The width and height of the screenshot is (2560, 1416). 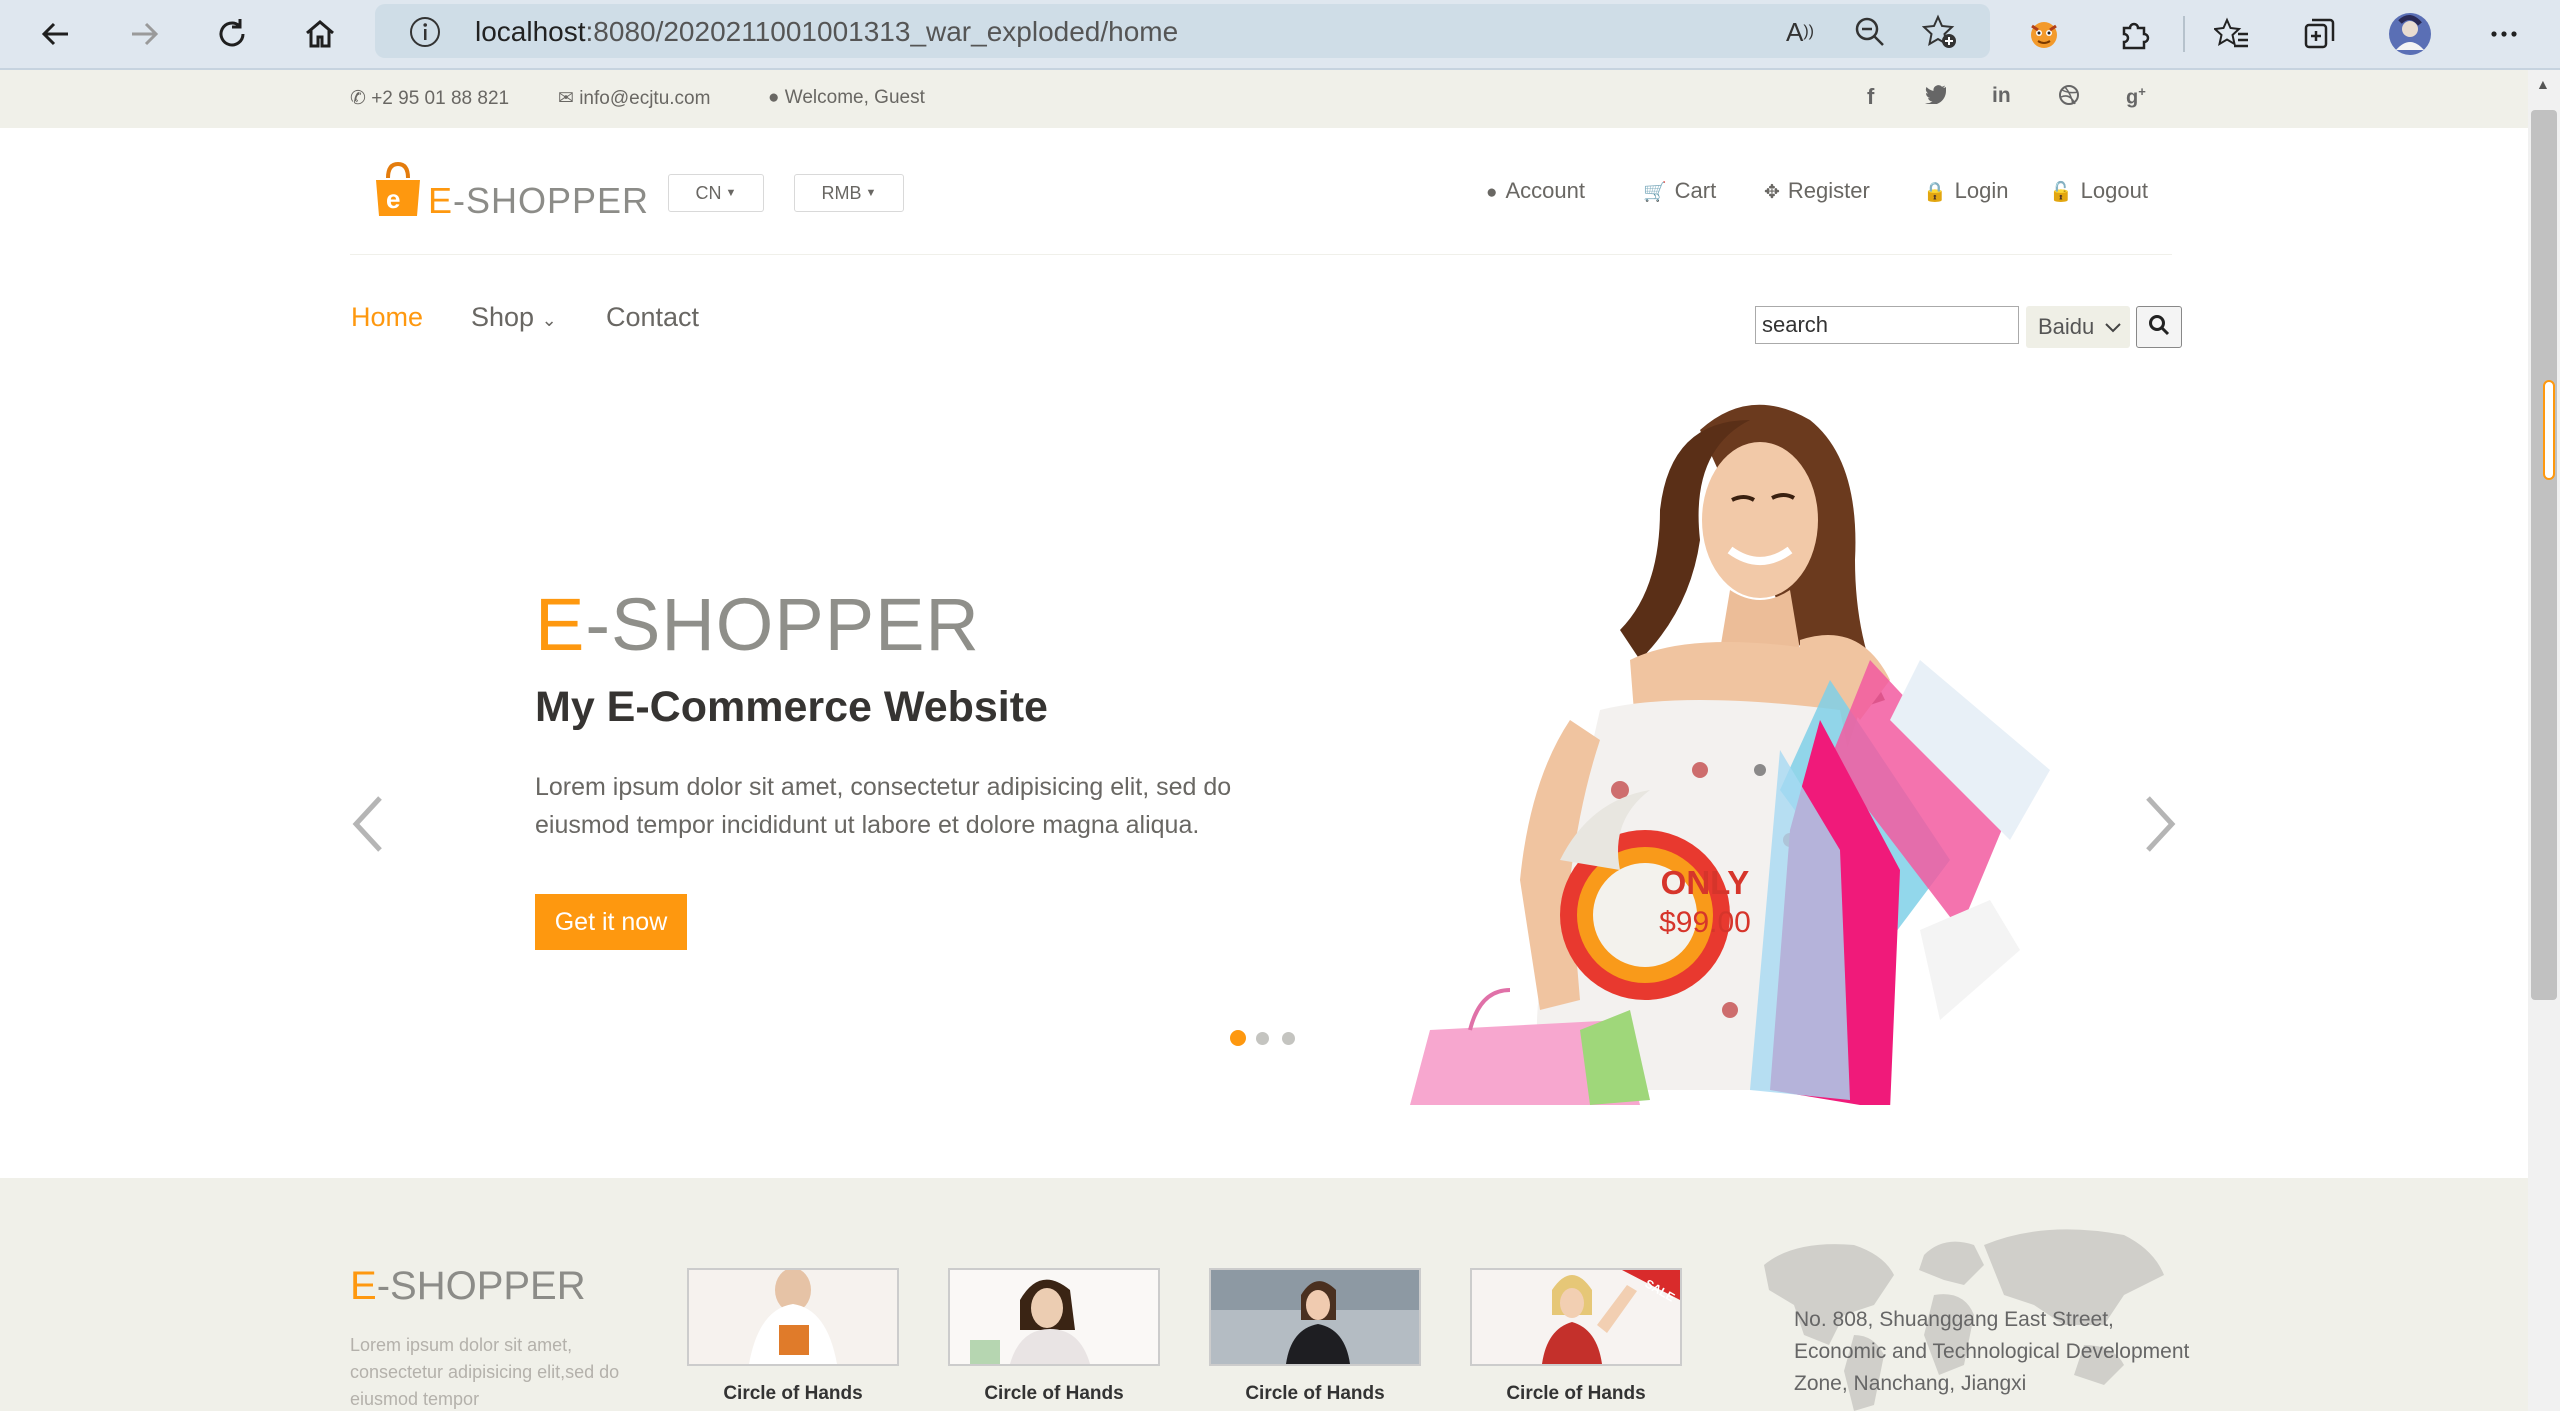 I want to click on lock-icon: 🔒, so click(x=1935, y=192).